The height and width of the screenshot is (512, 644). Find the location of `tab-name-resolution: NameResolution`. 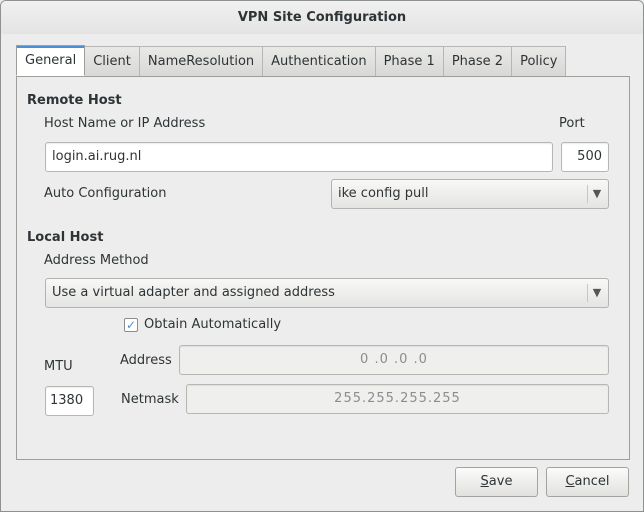

tab-name-resolution: NameResolution is located at coordinates (201, 61).